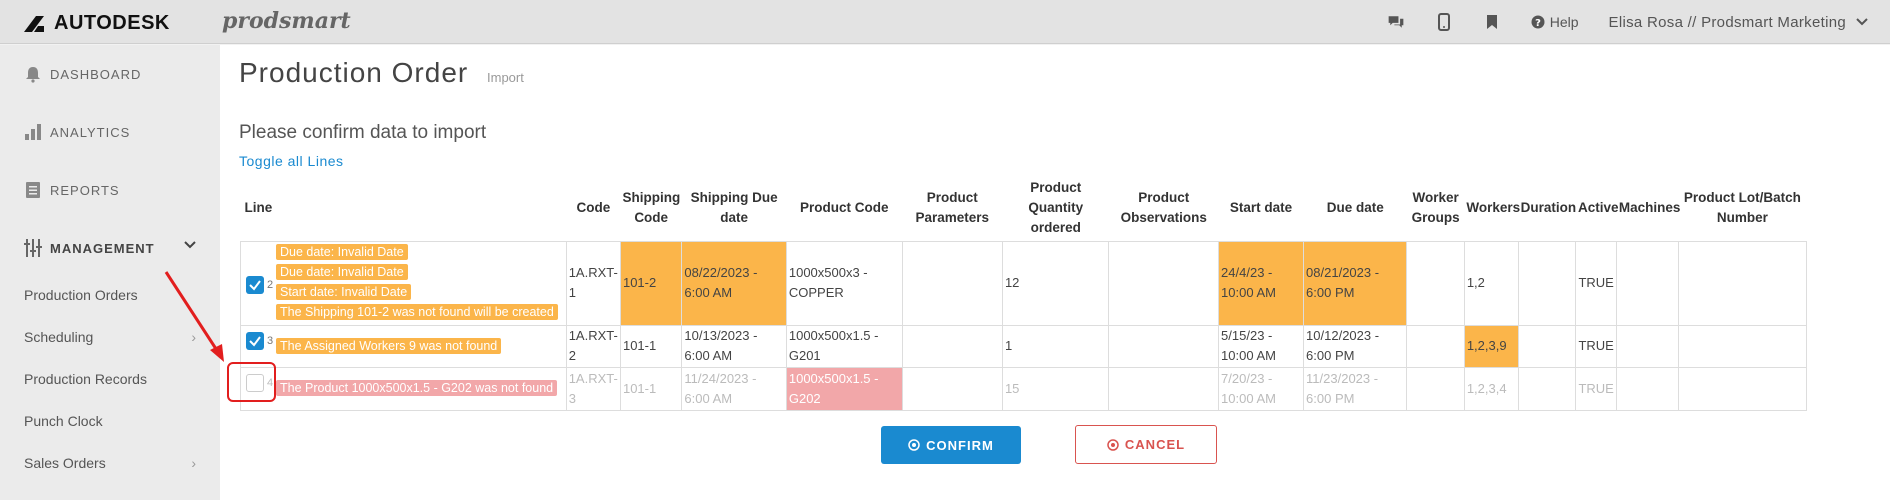  Describe the element at coordinates (63, 421) in the screenshot. I see `sidebar-subitem-label: Punch Clock` at that location.